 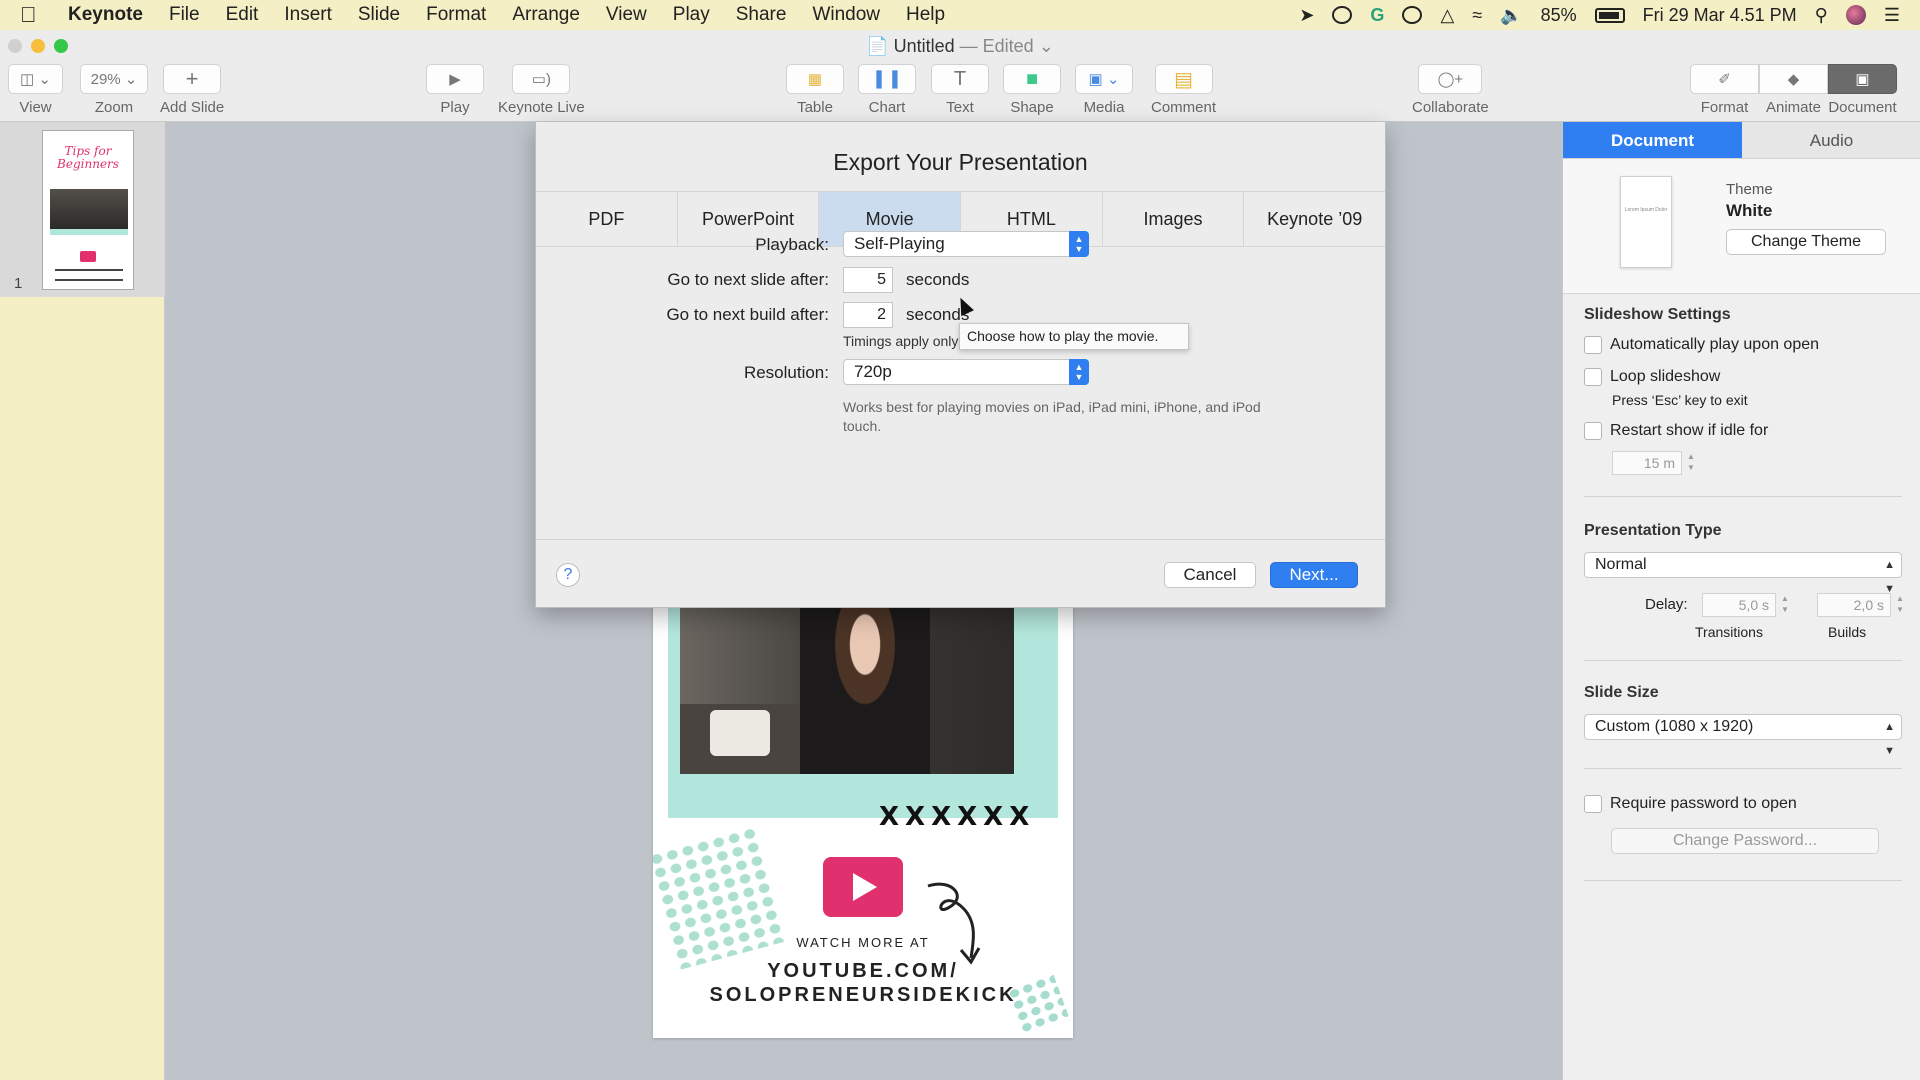 I want to click on play-label: Play, so click(x=455, y=107).